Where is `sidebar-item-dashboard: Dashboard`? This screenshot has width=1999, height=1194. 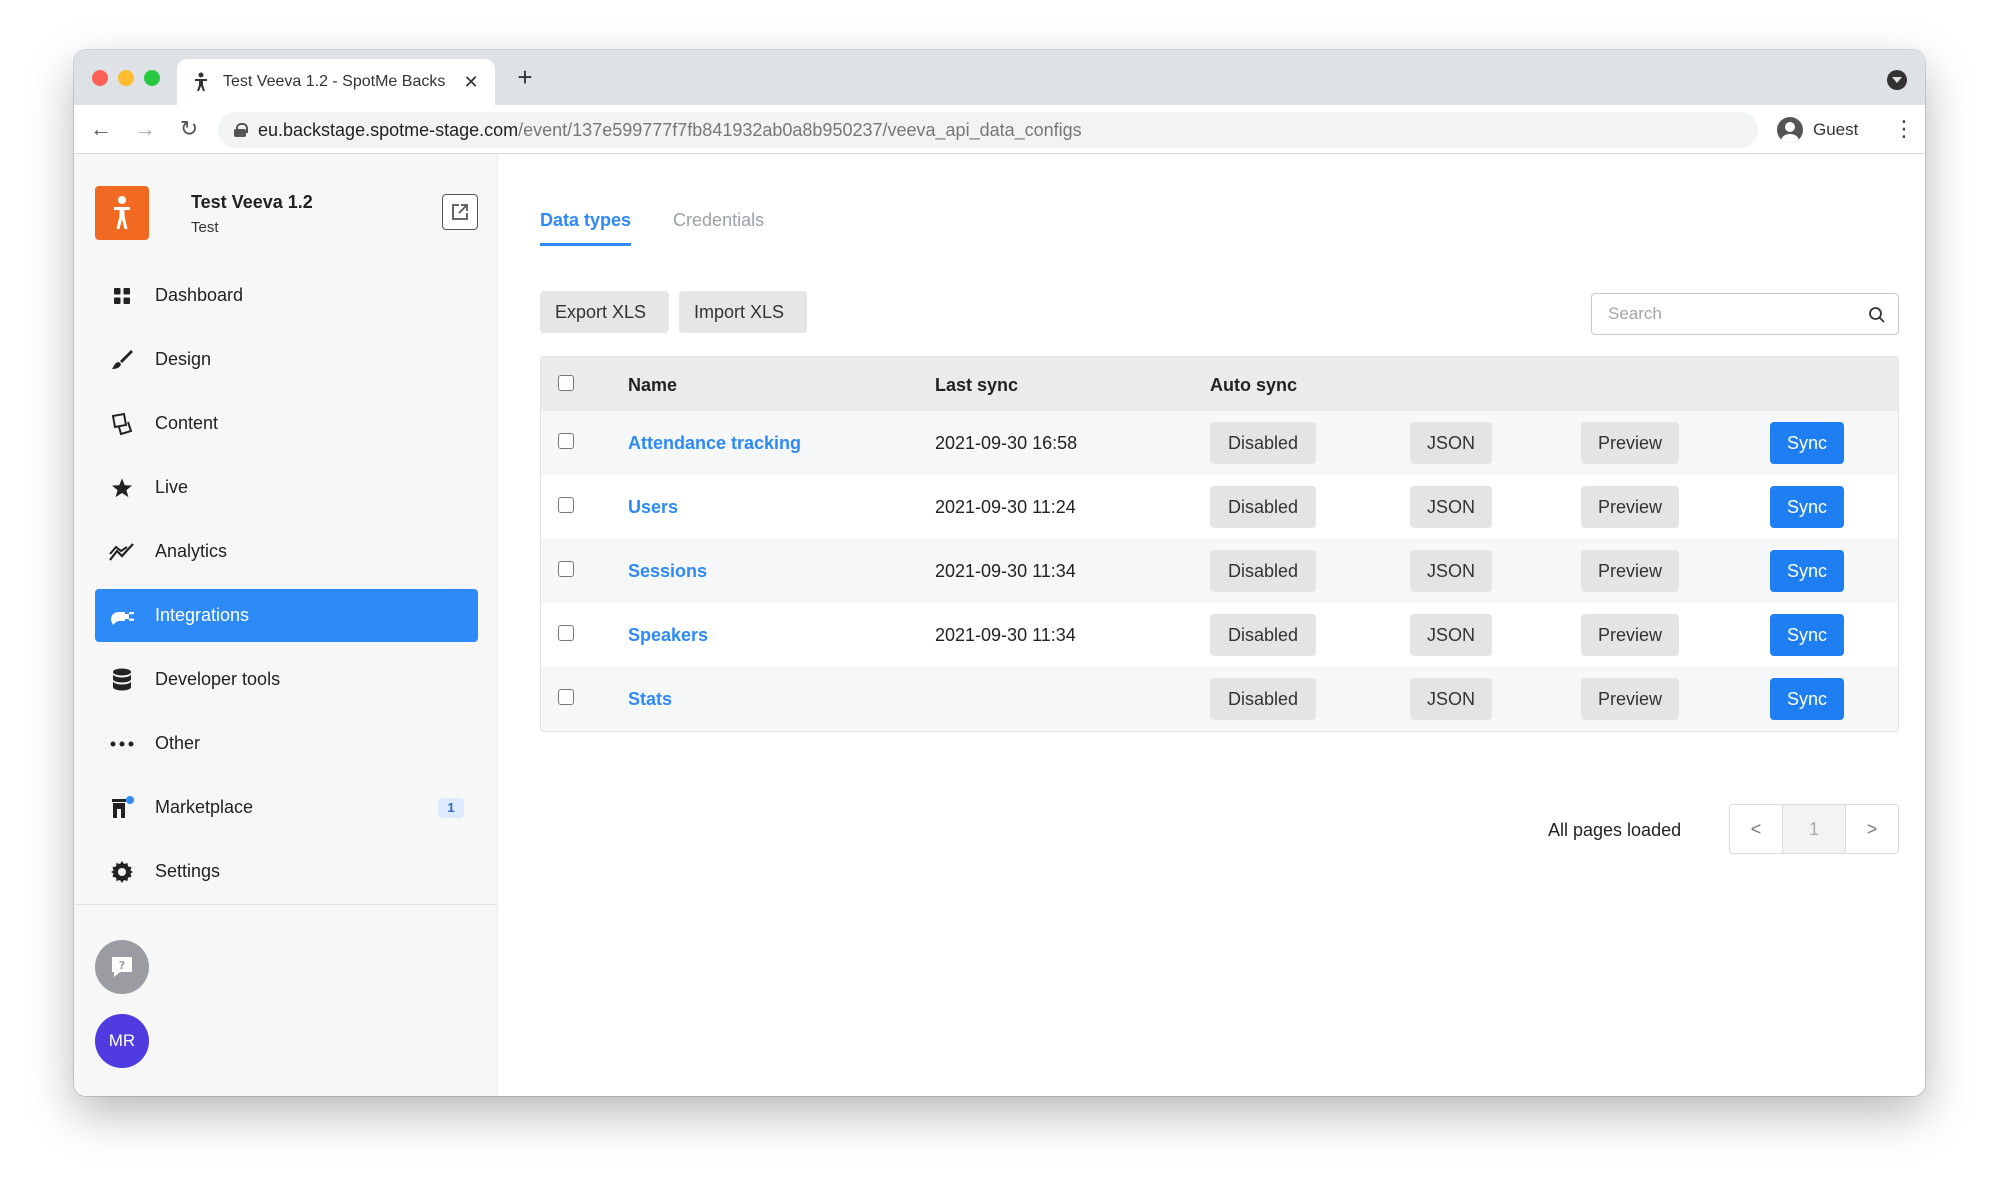 sidebar-item-dashboard: Dashboard is located at coordinates (286, 295).